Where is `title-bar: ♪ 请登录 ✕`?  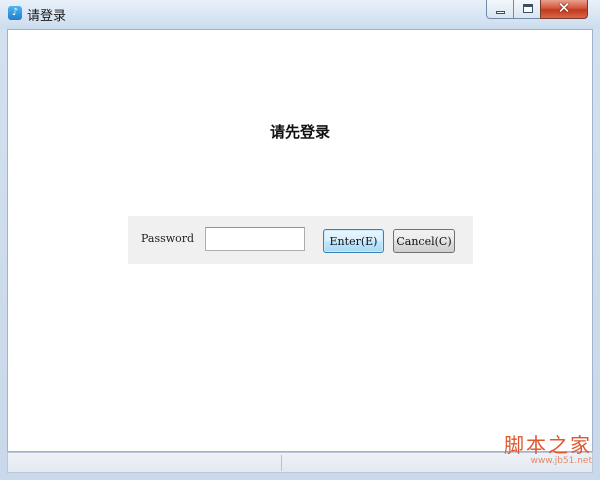
title-bar: ♪ 请登录 ✕ is located at coordinates (300, 14).